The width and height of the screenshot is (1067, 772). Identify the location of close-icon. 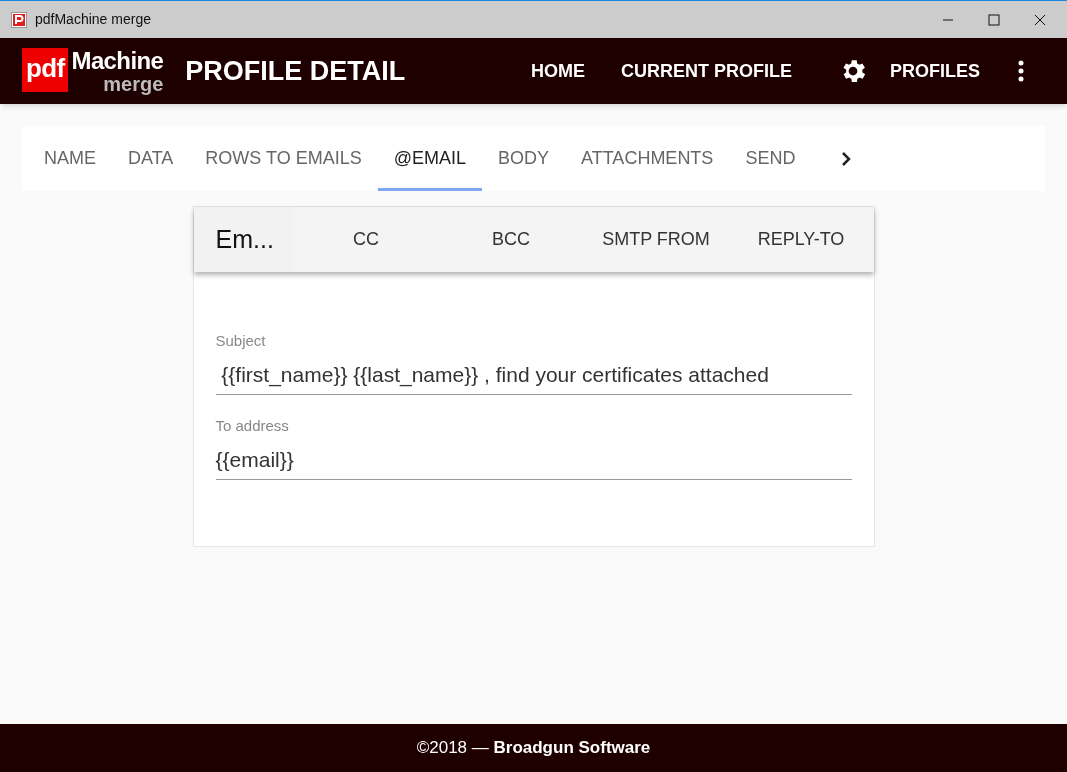
(1040, 19).